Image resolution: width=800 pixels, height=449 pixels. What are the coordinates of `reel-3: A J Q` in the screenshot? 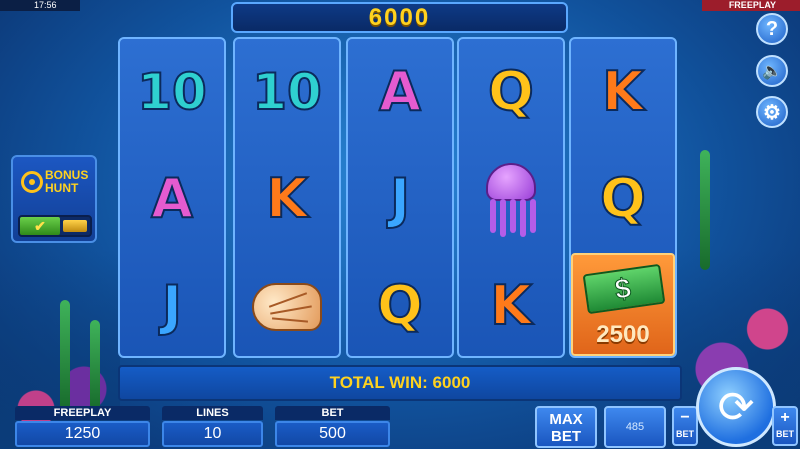 It's located at (400, 197).